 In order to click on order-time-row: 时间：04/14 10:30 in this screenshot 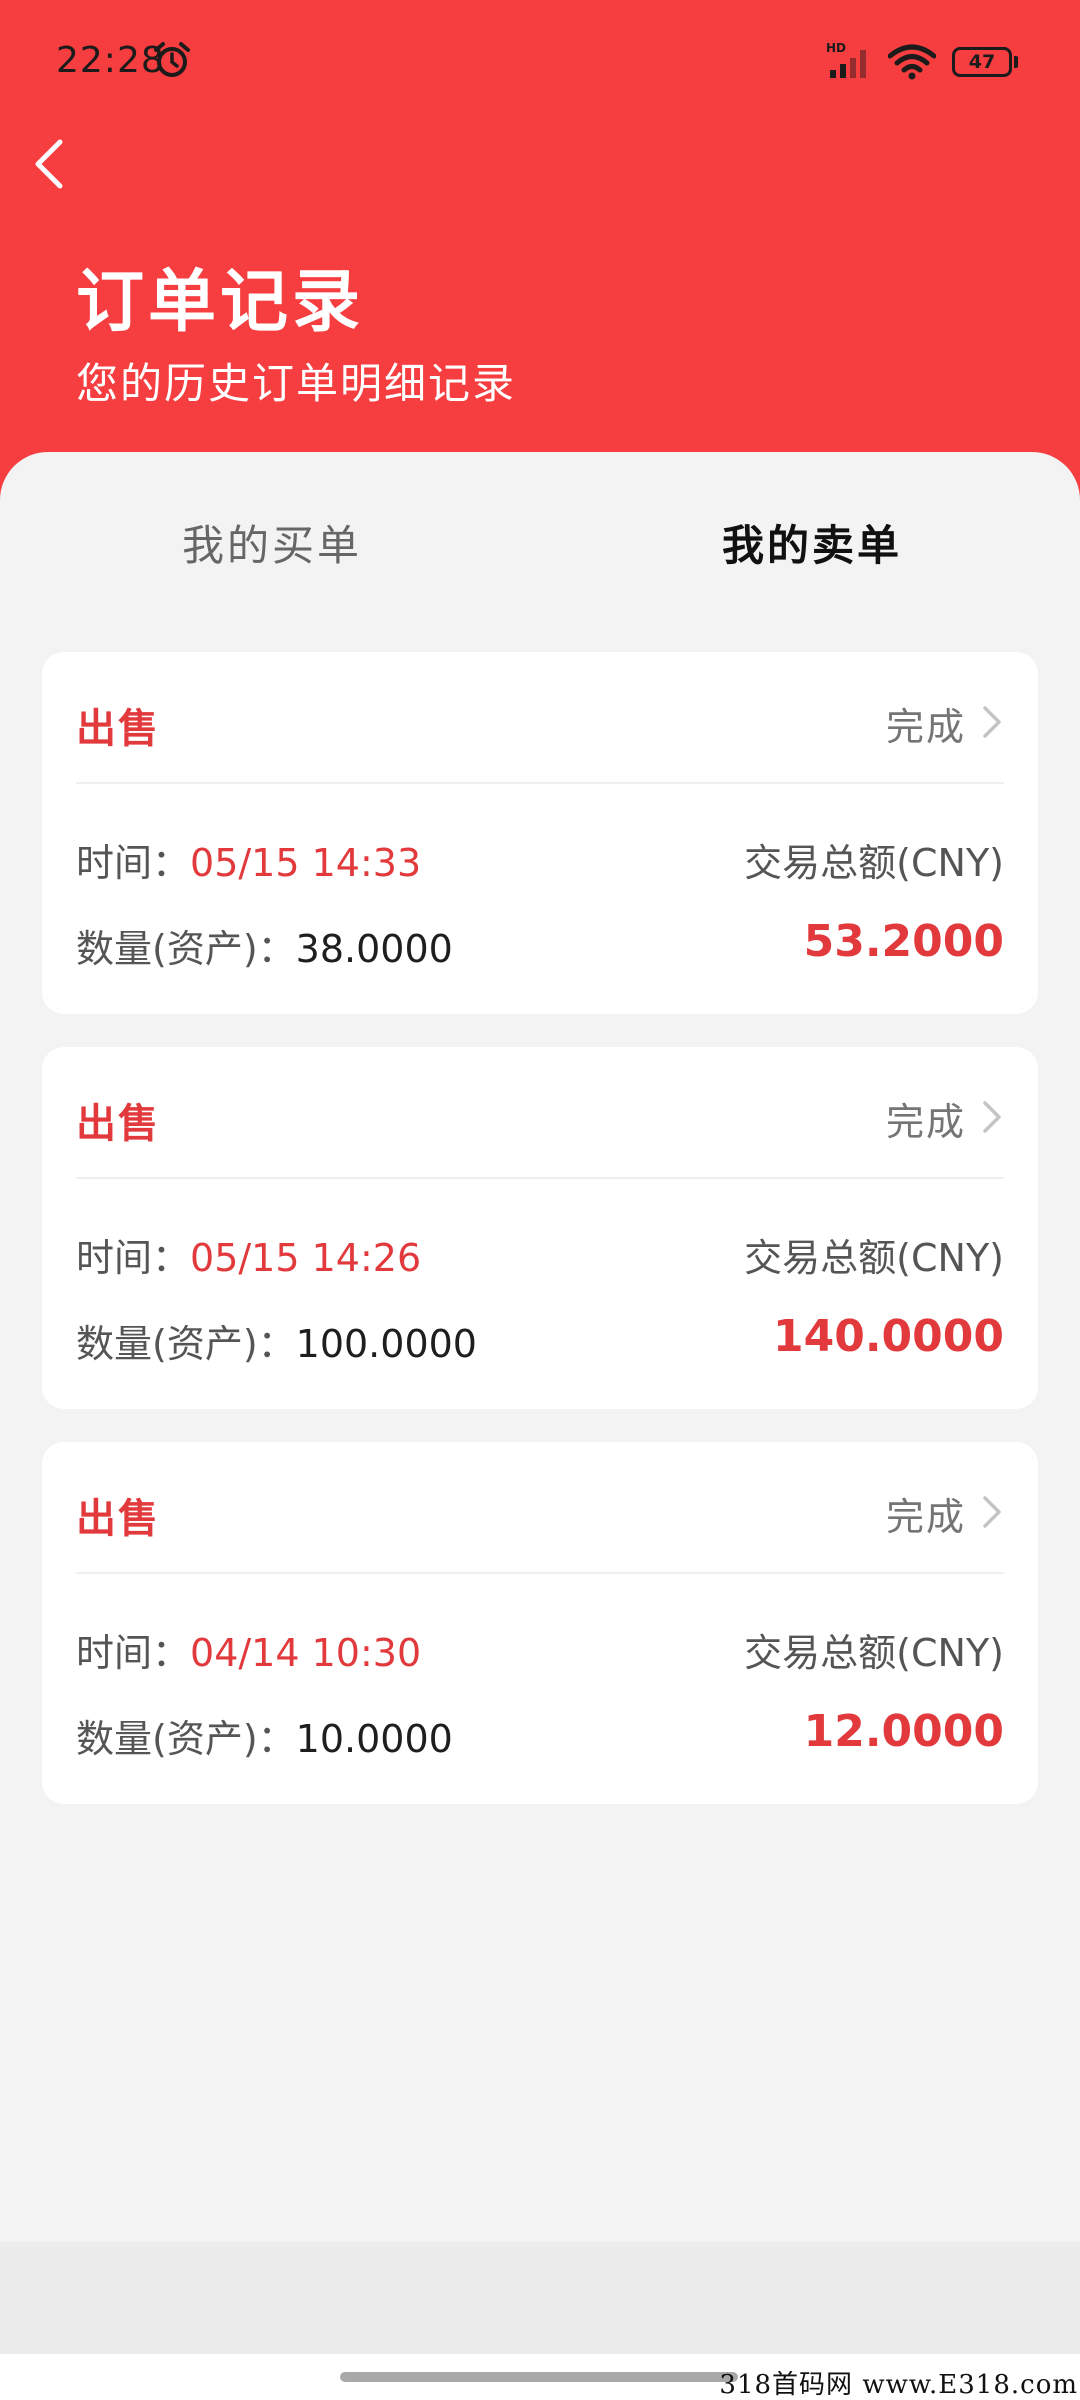, I will do `click(248, 1649)`.